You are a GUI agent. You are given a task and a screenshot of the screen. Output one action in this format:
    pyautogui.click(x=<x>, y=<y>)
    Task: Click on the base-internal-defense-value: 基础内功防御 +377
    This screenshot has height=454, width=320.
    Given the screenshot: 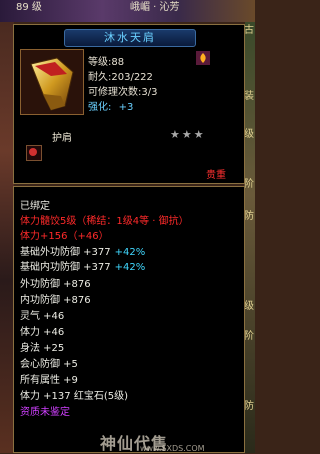 What is the action you would take?
    pyautogui.click(x=65, y=267)
    